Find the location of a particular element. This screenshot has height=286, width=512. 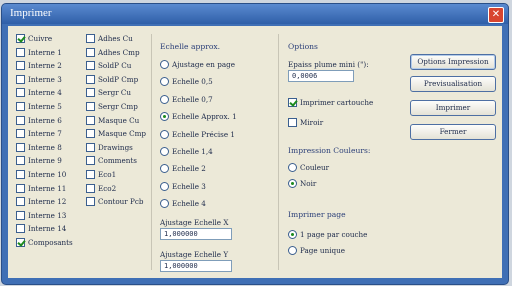

preview-button: Previsualisation is located at coordinates (453, 84).